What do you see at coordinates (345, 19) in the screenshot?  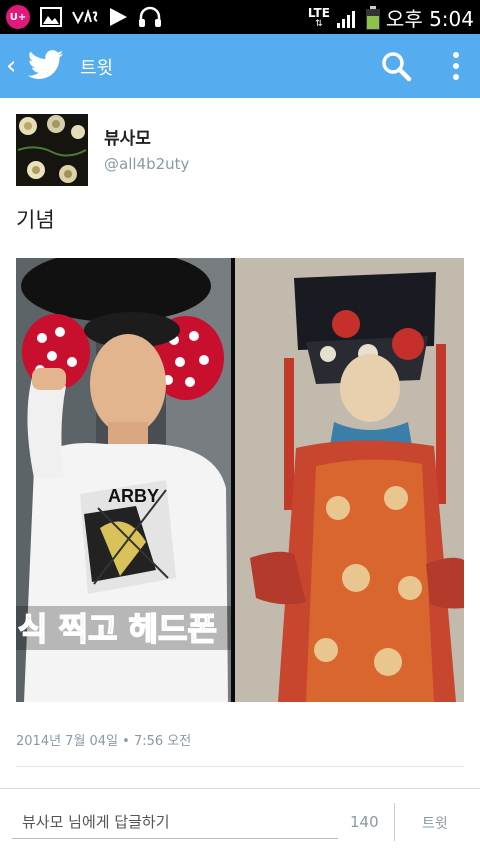 I see `signal-icon` at bounding box center [345, 19].